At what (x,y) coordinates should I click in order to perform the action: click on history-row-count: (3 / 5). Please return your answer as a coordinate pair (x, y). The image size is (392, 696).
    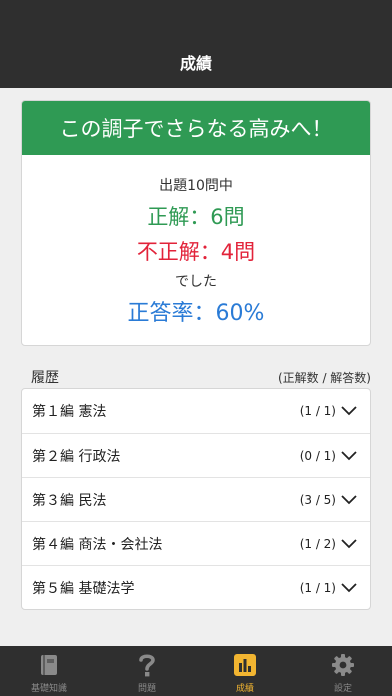
    Looking at the image, I should click on (317, 499).